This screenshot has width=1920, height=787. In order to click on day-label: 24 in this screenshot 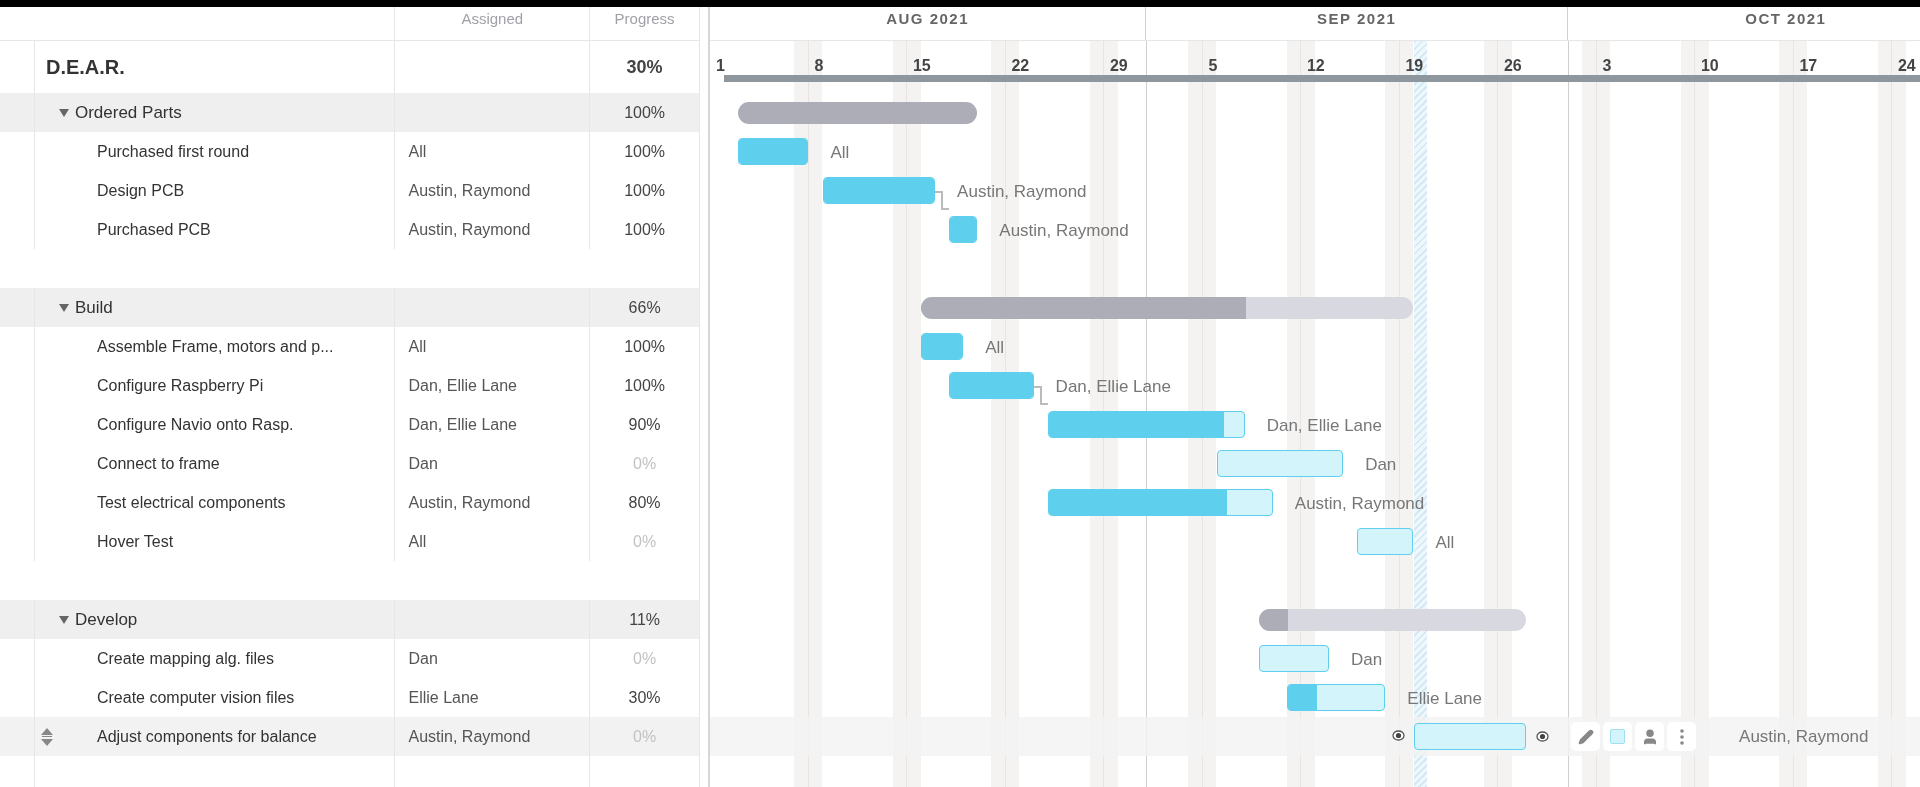, I will do `click(1906, 66)`.